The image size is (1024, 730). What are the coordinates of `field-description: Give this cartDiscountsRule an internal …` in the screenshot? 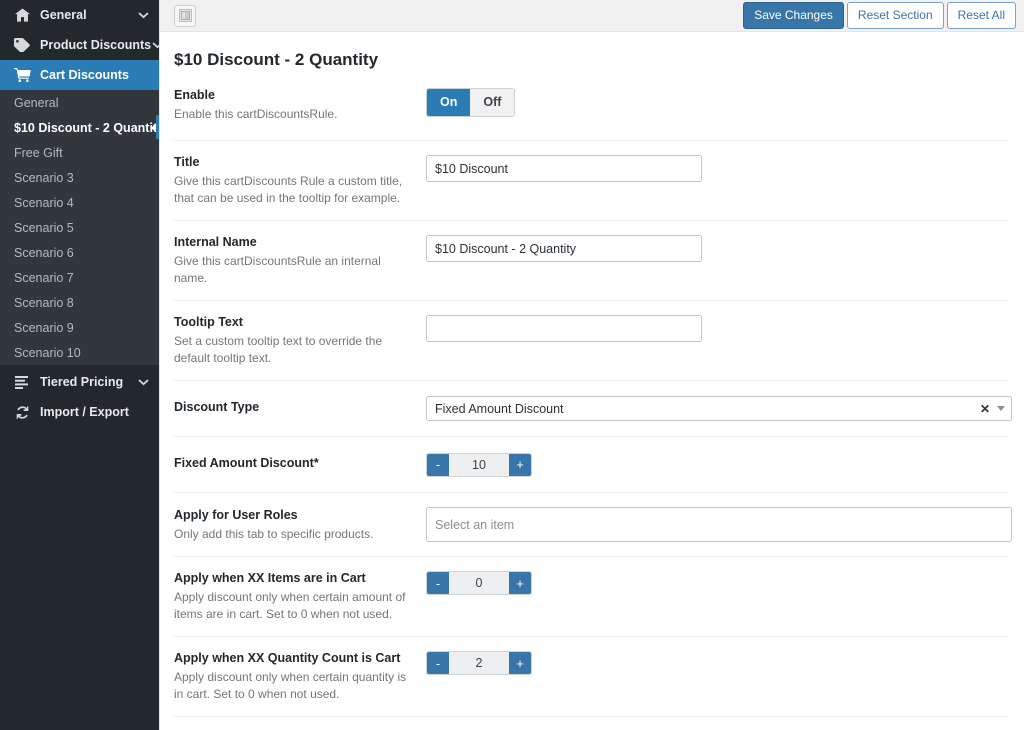 It's located at (277, 269).